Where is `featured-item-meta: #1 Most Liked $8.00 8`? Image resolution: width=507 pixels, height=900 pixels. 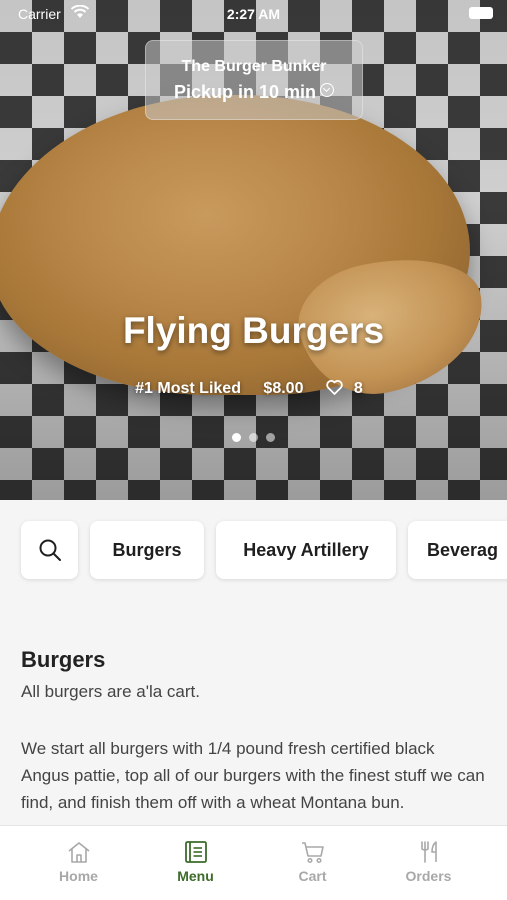
featured-item-meta: #1 Most Liked $8.00 8 is located at coordinates (253, 389).